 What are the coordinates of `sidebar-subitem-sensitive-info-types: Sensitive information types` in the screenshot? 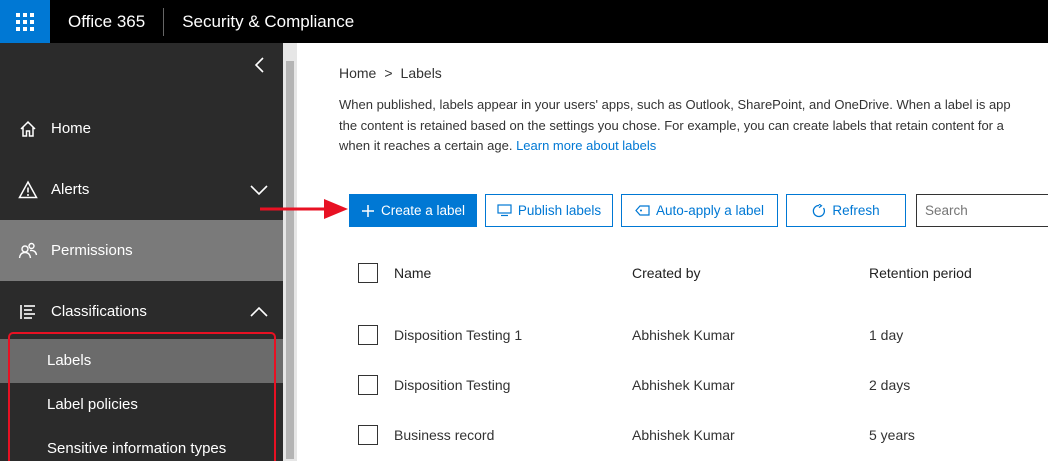 It's located at (141, 444).